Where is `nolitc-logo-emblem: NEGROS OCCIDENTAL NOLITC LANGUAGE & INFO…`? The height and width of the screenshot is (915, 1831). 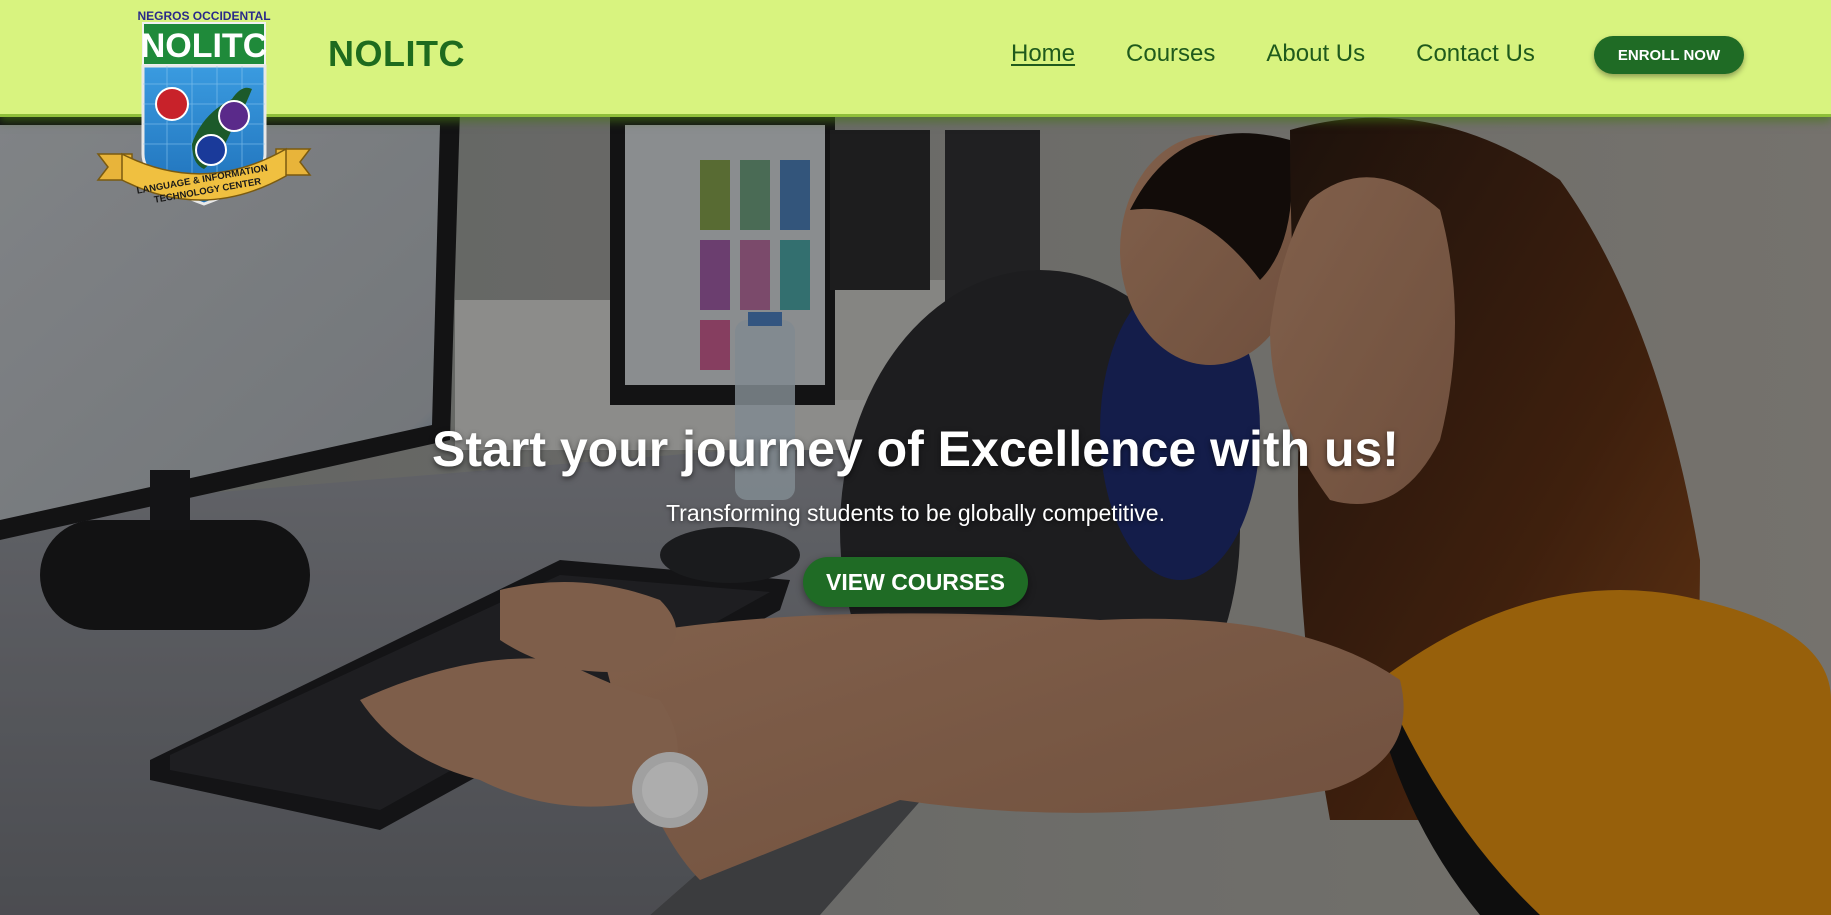
nolitc-logo-emblem: NEGROS OCCIDENTAL NOLITC LANGUAGE & INFO… is located at coordinates (204, 107).